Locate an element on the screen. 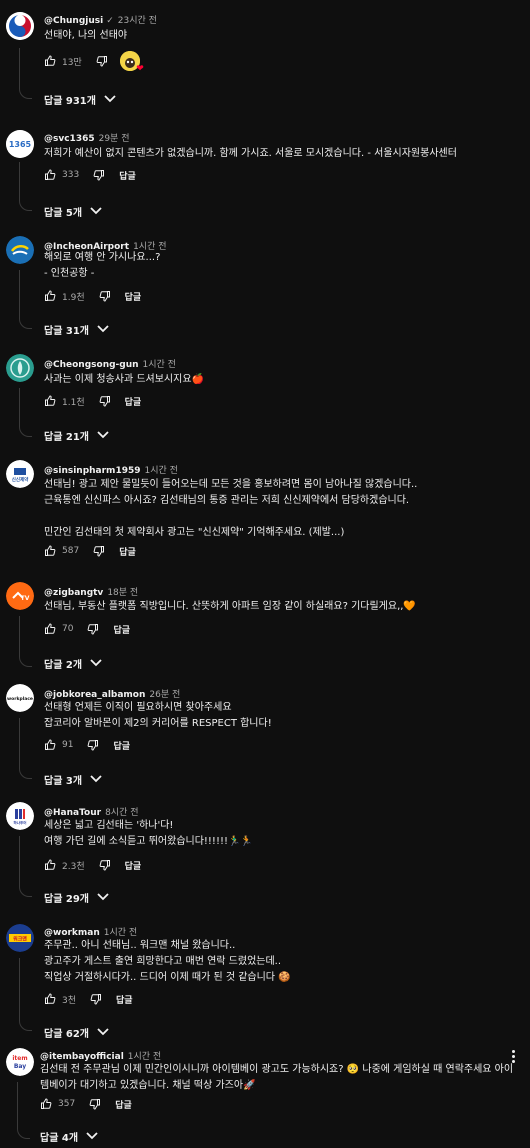 The width and height of the screenshot is (530, 1148). replies-toggle: 답글 5개 is located at coordinates (73, 211).